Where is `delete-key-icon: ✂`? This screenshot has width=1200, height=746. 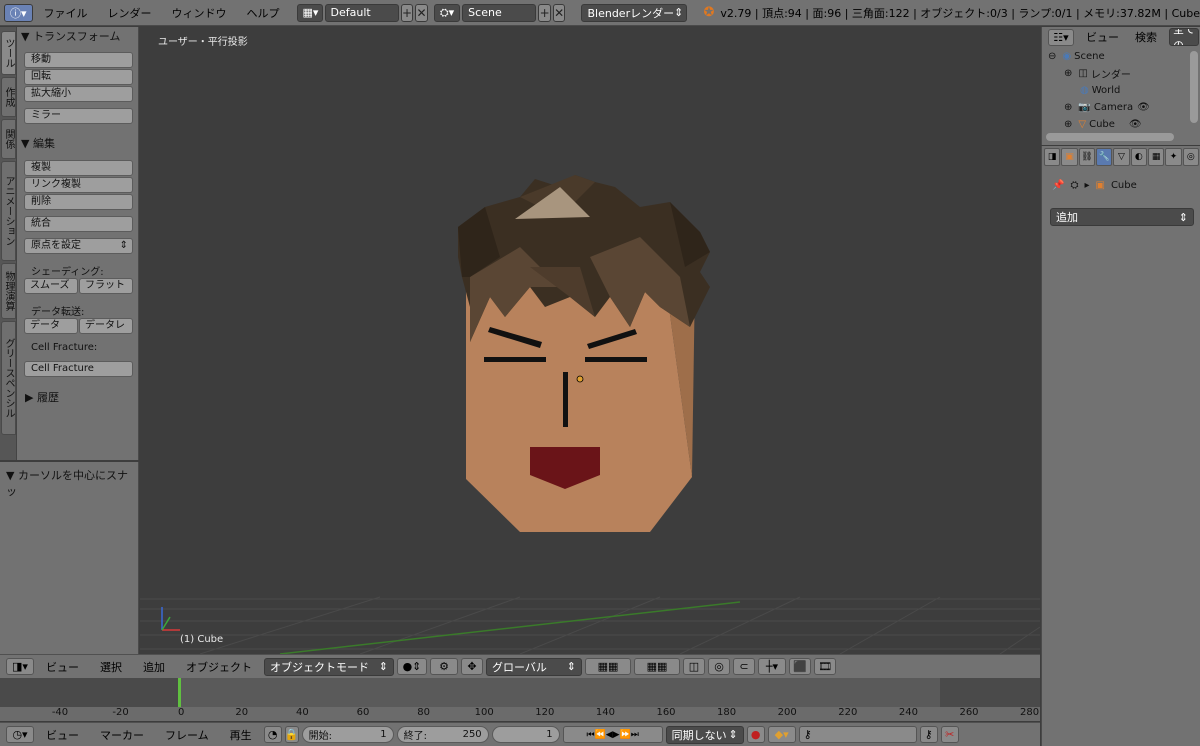 delete-key-icon: ✂ is located at coordinates (949, 734).